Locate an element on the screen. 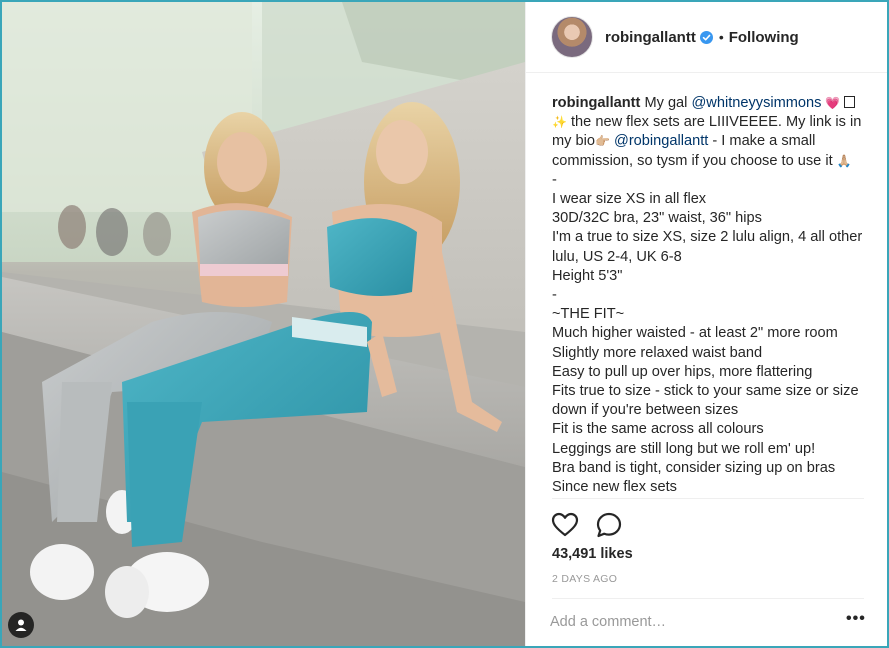 The image size is (889, 648). caption-line-0-0: My gal is located at coordinates (668, 103).